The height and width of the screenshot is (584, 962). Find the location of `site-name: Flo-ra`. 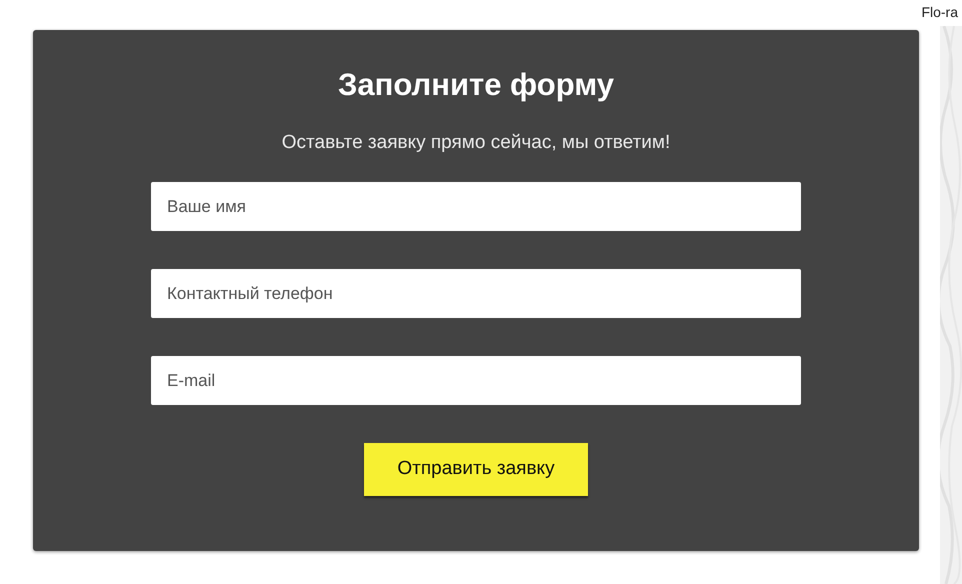

site-name: Flo-ra is located at coordinates (939, 12).